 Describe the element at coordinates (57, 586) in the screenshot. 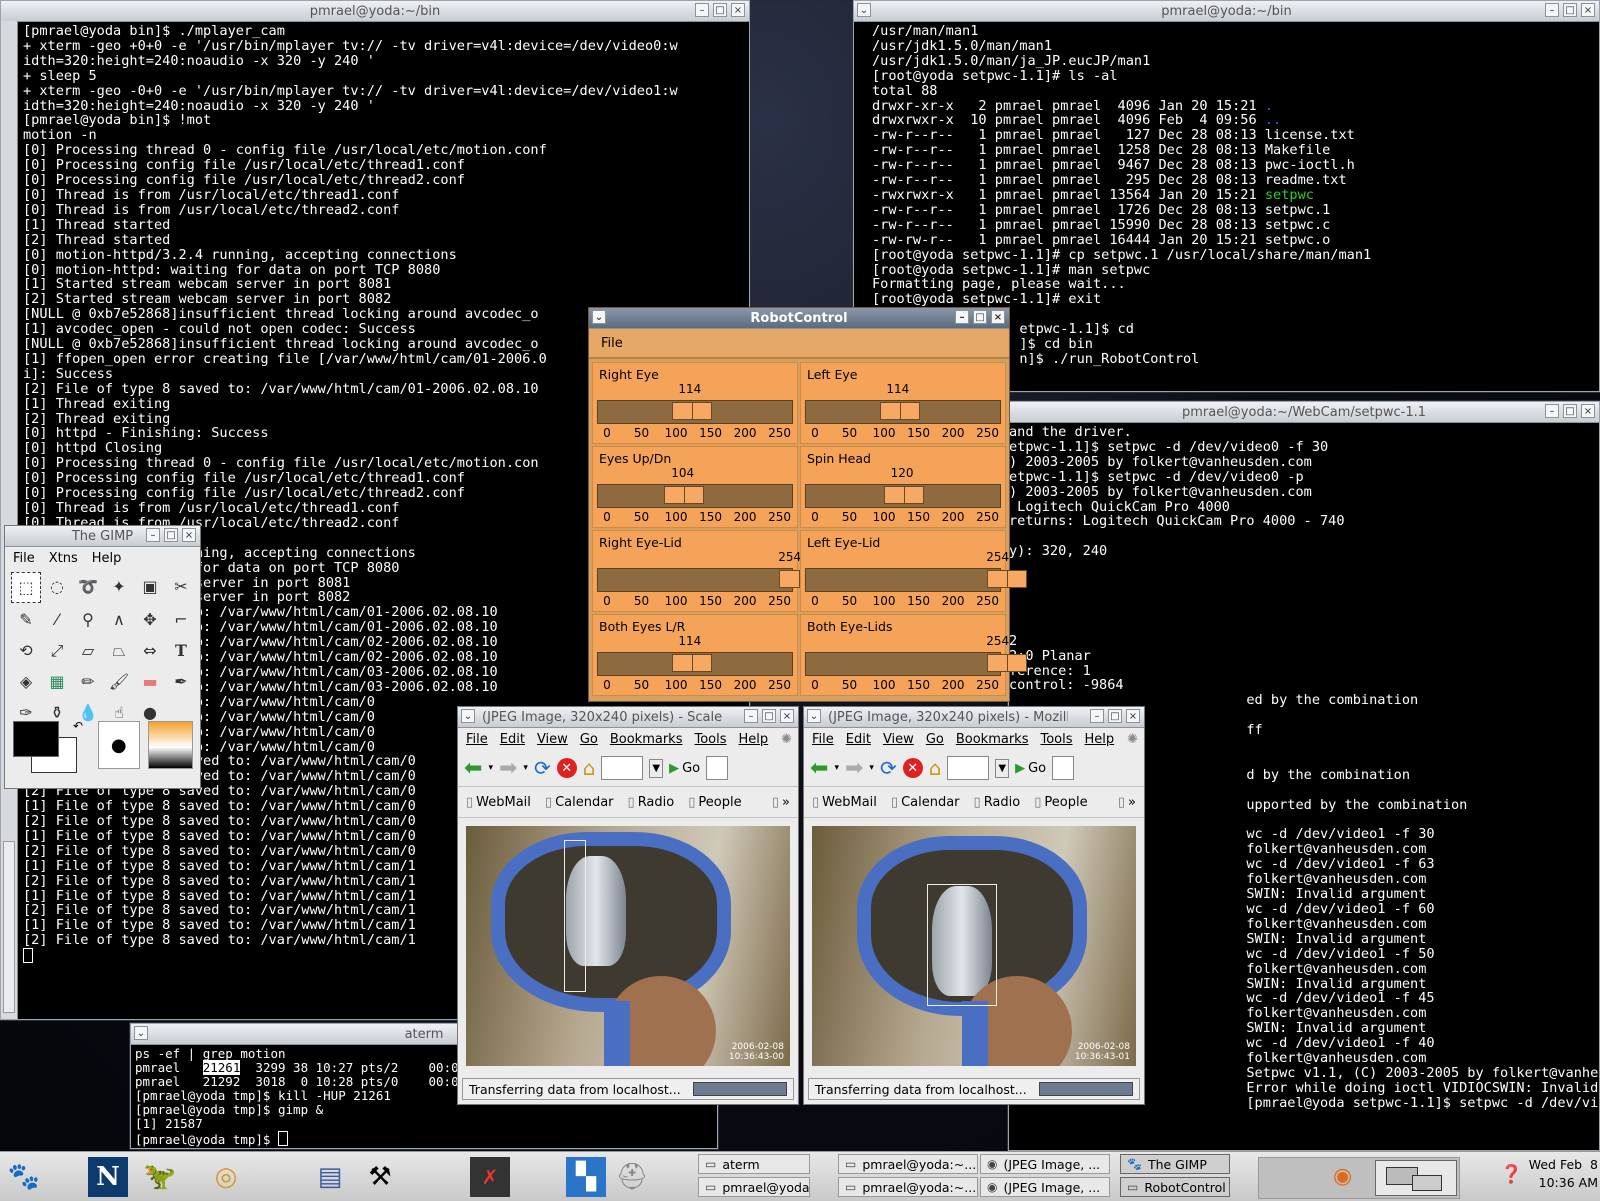

I see `ellipse-select-icon: ◌` at that location.